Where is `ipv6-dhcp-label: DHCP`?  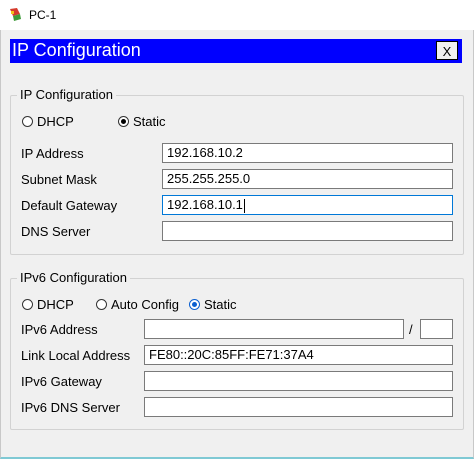
ipv6-dhcp-label: DHCP is located at coordinates (55, 304).